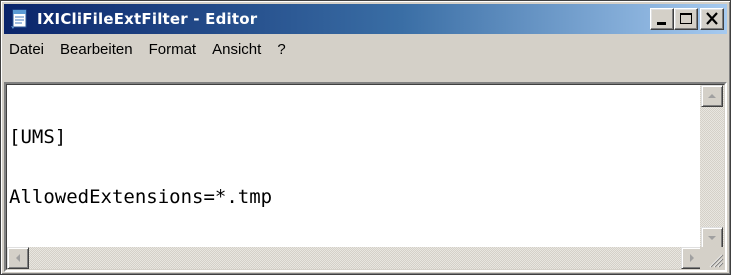 The width and height of the screenshot is (731, 275). What do you see at coordinates (141, 197) in the screenshot?
I see `text-line: AllowedExtensions=*.tmp` at bounding box center [141, 197].